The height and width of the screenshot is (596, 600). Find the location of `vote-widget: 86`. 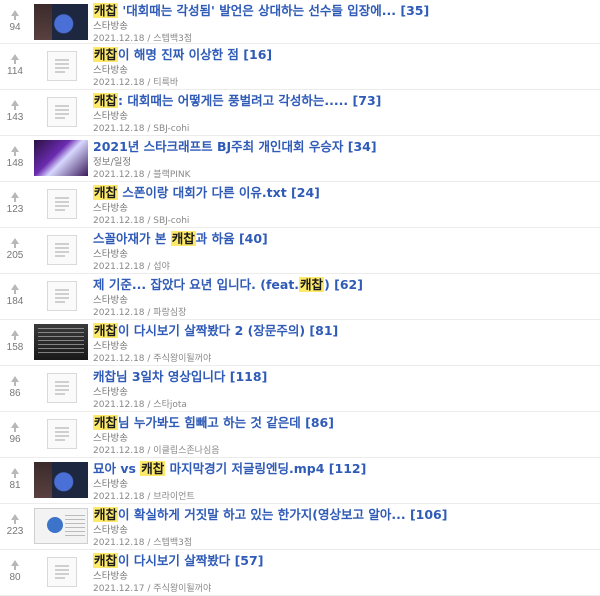

vote-widget: 86 is located at coordinates (15, 382).